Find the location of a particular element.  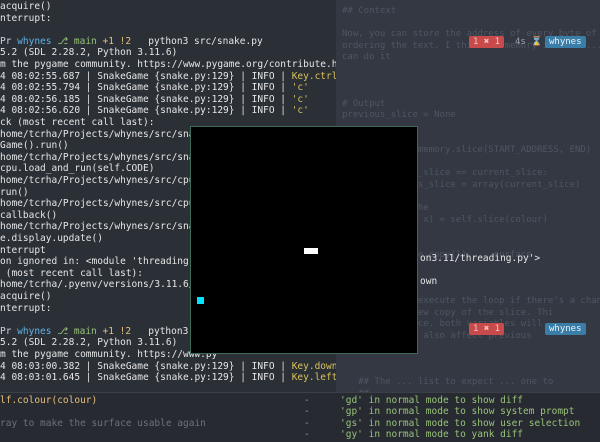

terminal-text: cpu.load_and_run(self.CODE) is located at coordinates (77, 169).